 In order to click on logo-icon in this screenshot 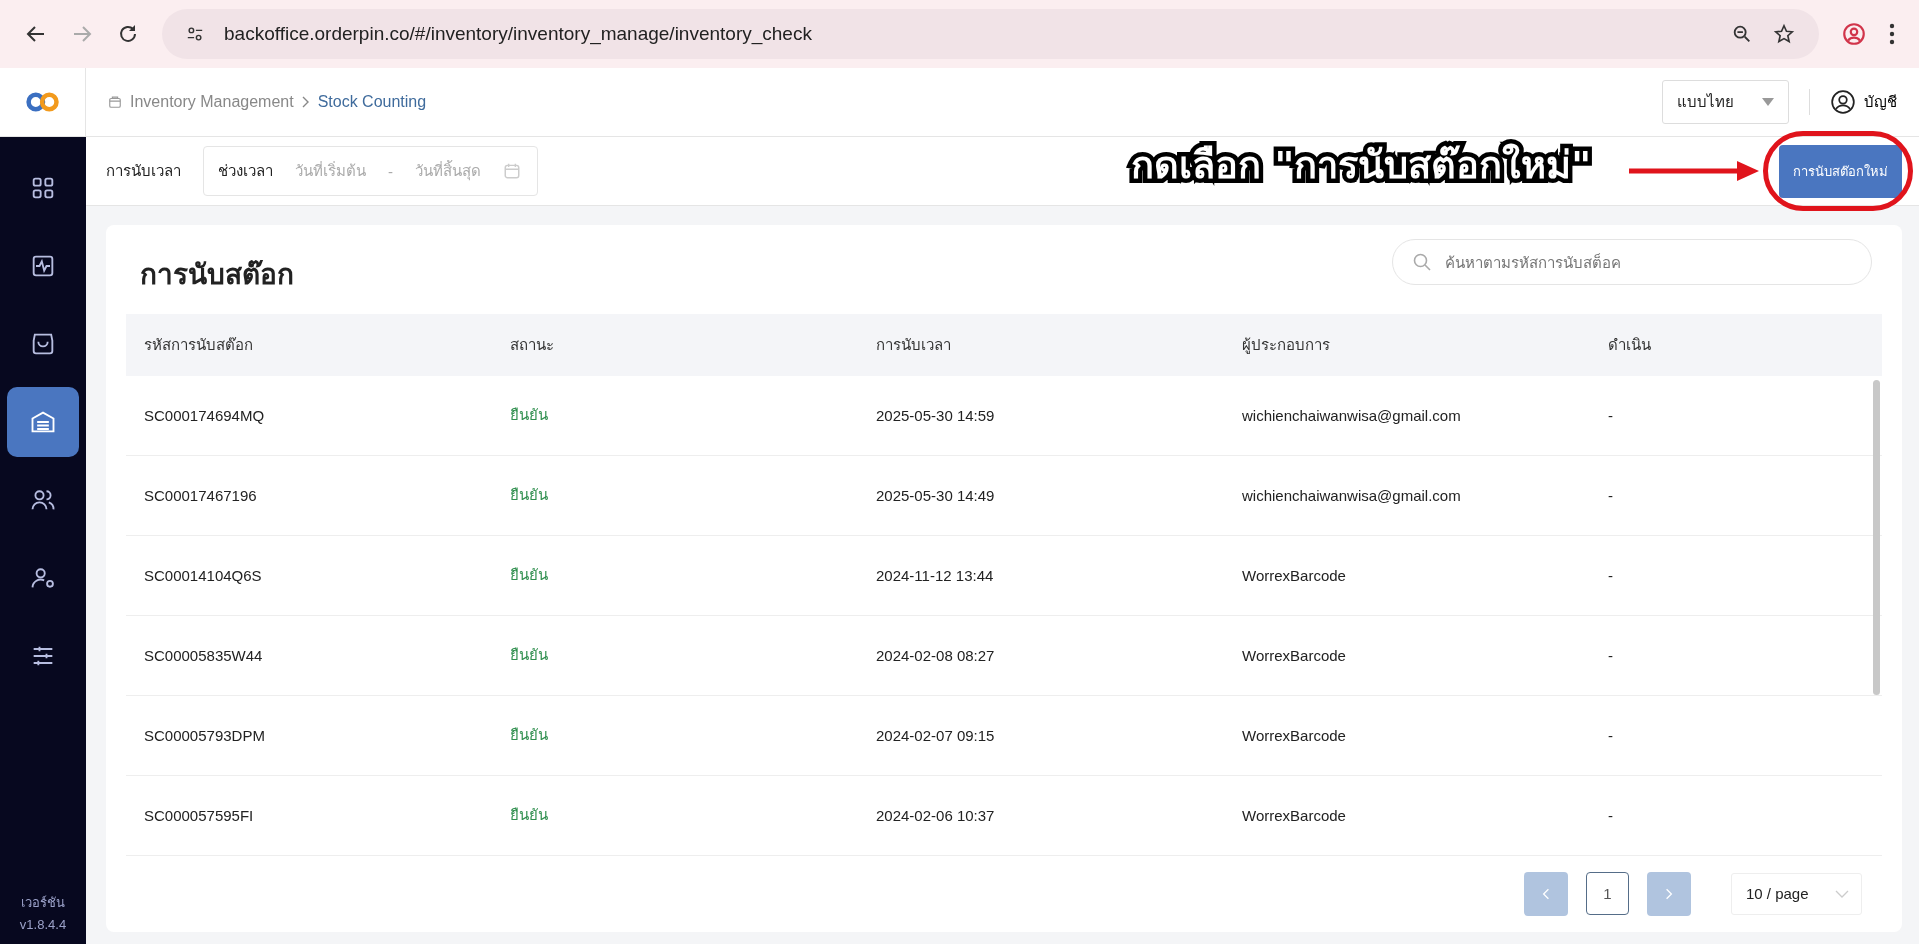, I will do `click(42, 102)`.